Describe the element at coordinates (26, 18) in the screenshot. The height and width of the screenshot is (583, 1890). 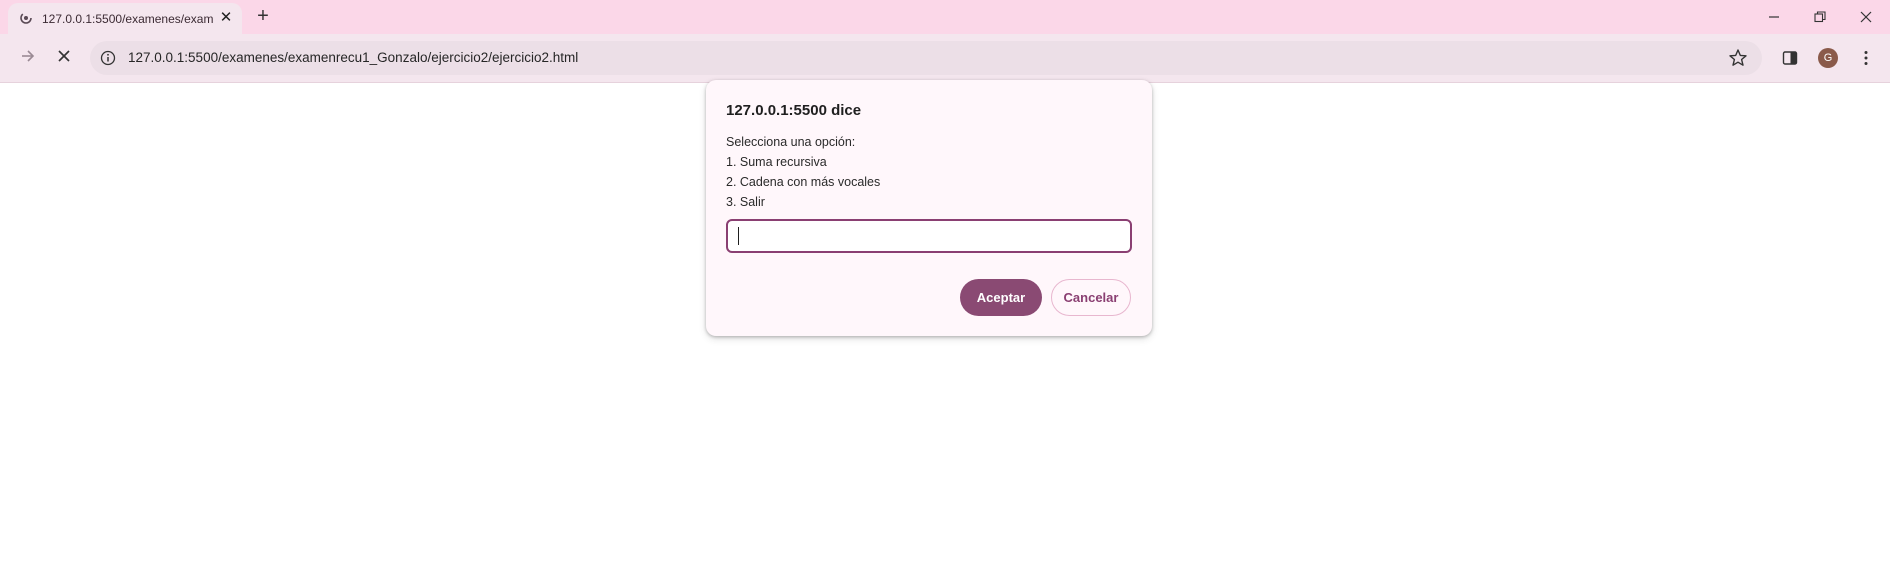
I see `loading-spinner-icon` at that location.